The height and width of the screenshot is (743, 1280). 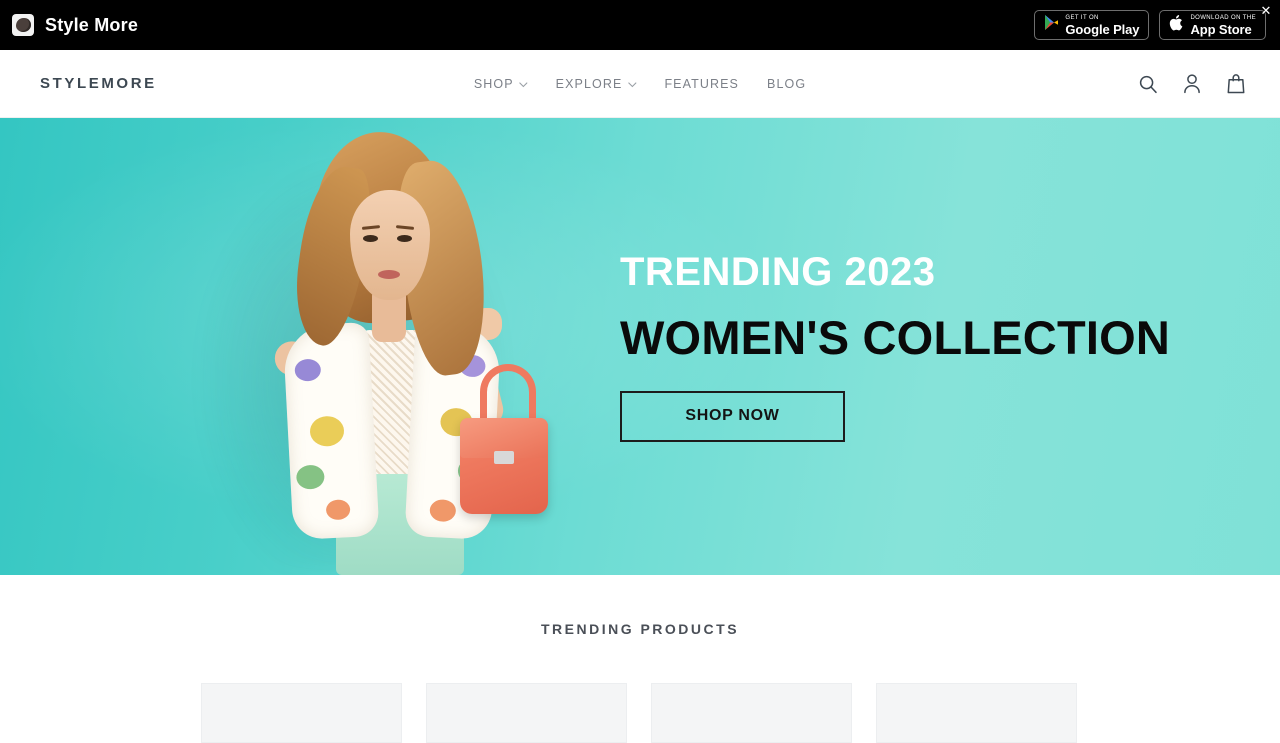 I want to click on nav-item-shop: SHOP, so click(x=501, y=84).